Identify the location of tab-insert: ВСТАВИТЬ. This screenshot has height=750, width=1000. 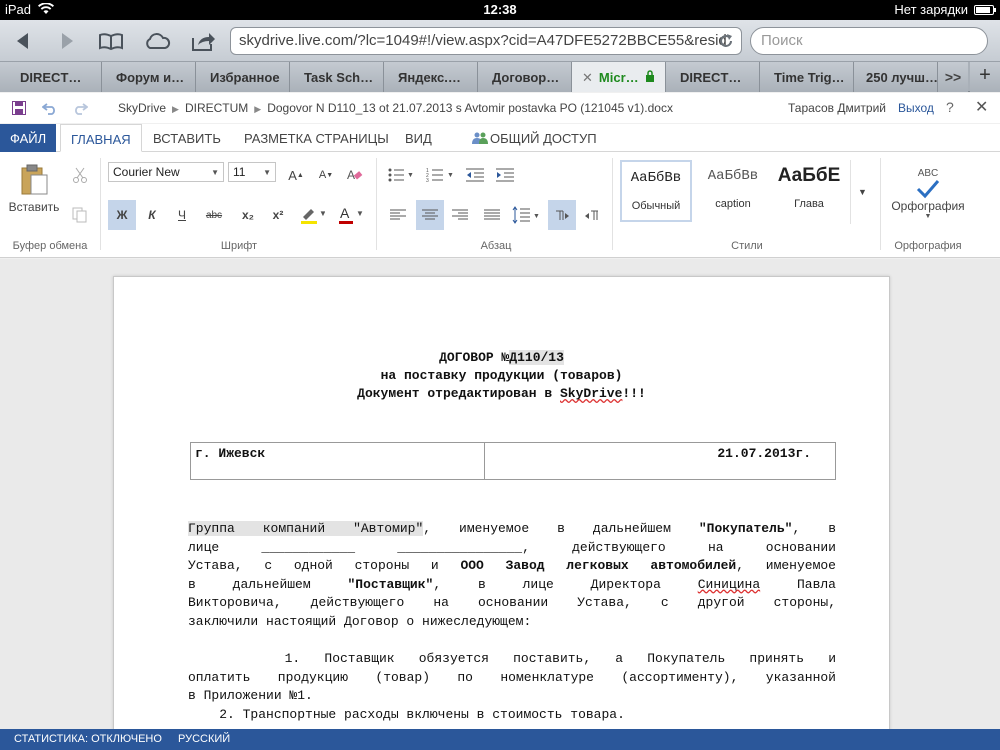
(187, 138).